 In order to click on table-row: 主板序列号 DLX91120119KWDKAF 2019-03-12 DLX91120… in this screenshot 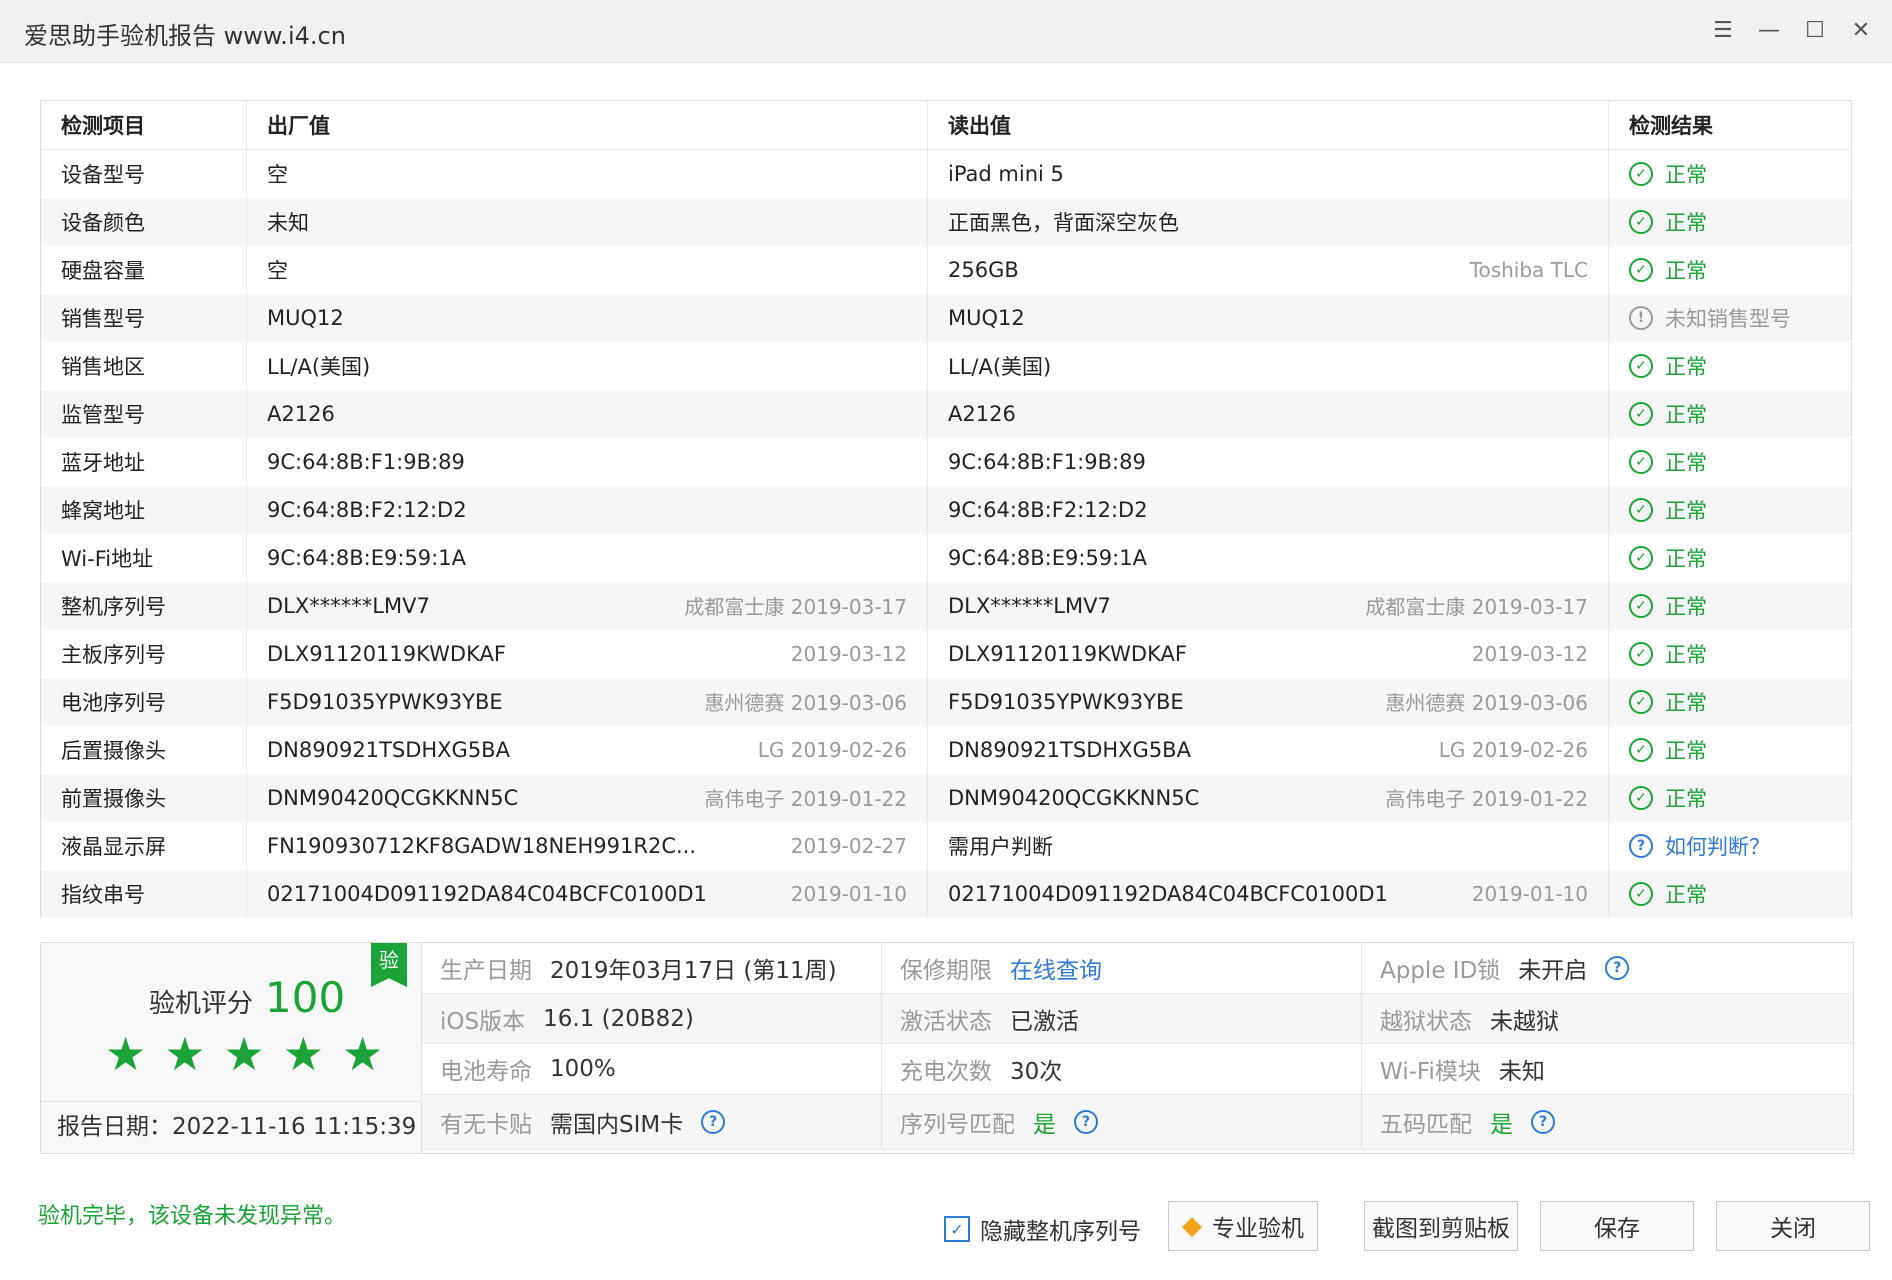, I will do `click(946, 653)`.